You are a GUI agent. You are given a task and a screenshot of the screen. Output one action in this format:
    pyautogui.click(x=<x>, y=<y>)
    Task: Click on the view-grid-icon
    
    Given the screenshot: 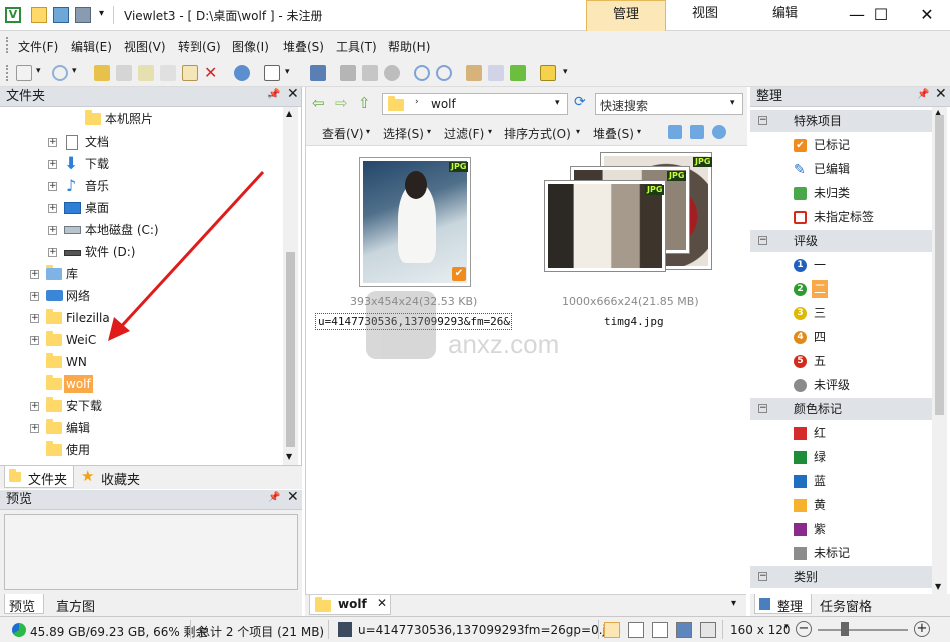 What is the action you would take?
    pyautogui.click(x=708, y=630)
    